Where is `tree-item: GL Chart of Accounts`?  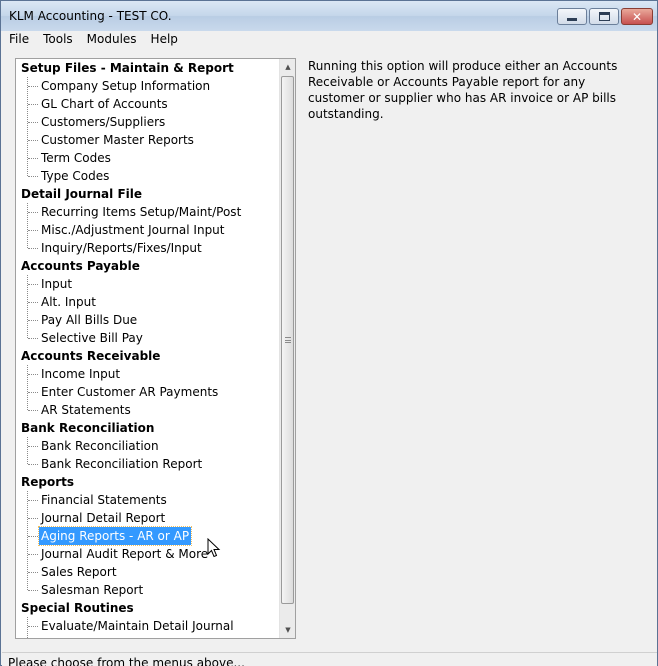
tree-item: GL Chart of Accounts is located at coordinates (104, 104).